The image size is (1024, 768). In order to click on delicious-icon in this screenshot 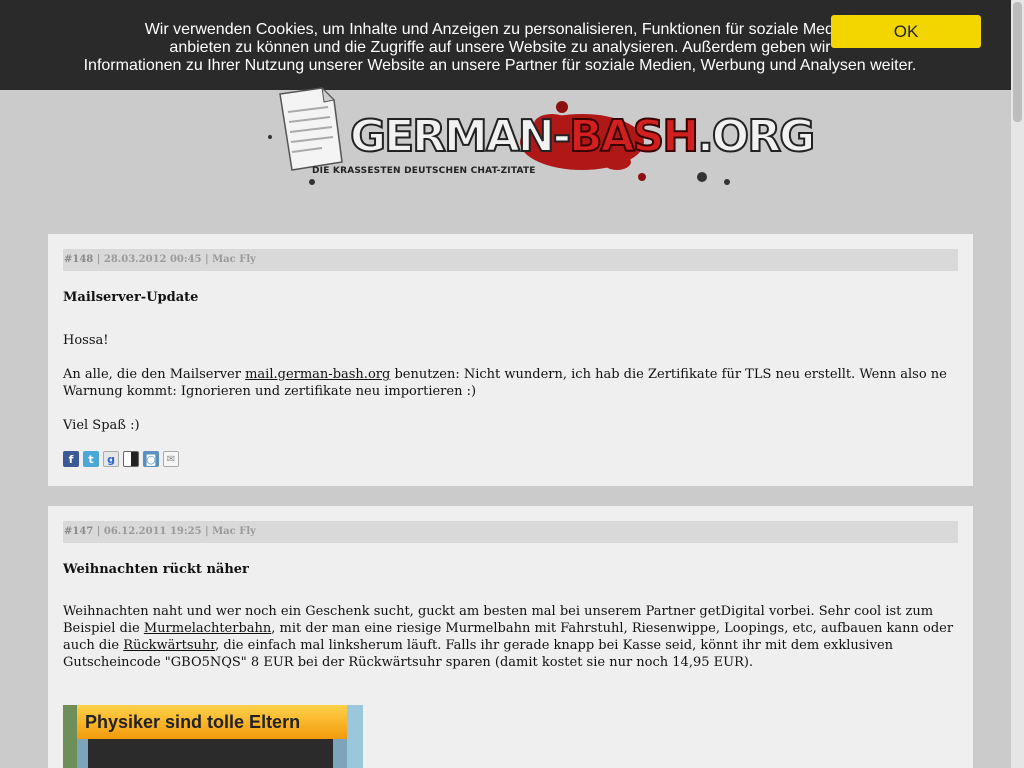, I will do `click(131, 459)`.